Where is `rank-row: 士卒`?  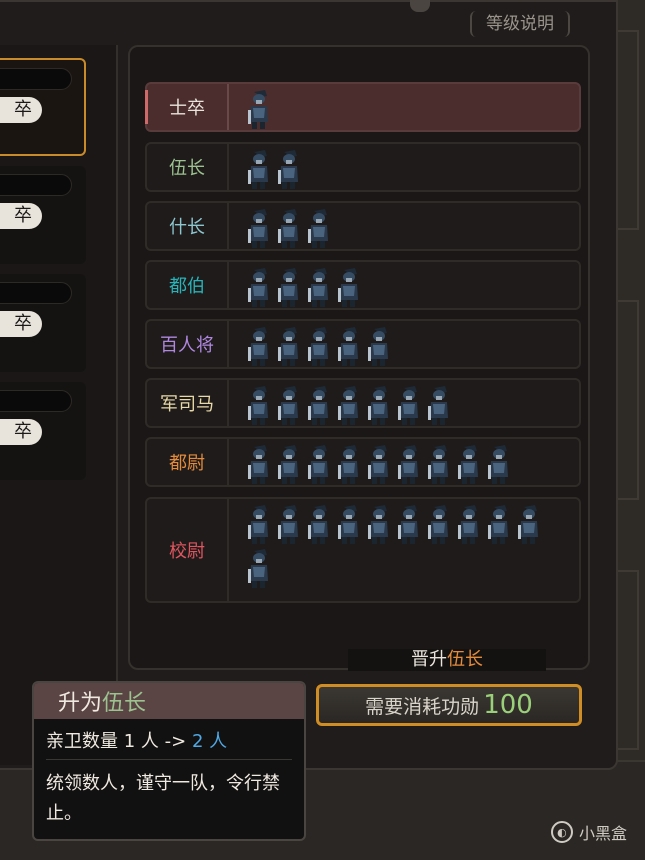 rank-row: 士卒 is located at coordinates (363, 107).